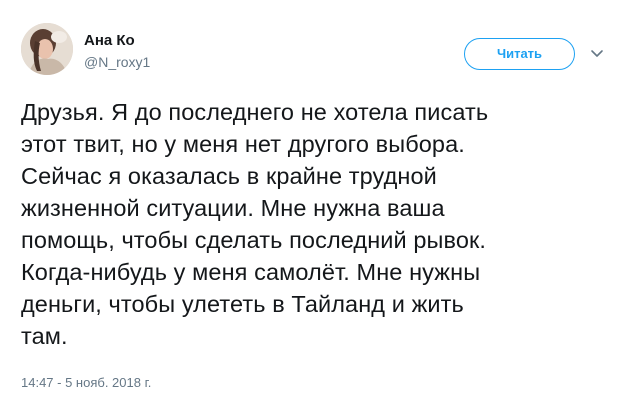 This screenshot has width=620, height=401. I want to click on tweet-timestamp: 14:47 - 5 нояб. 2018 г., so click(86, 383).